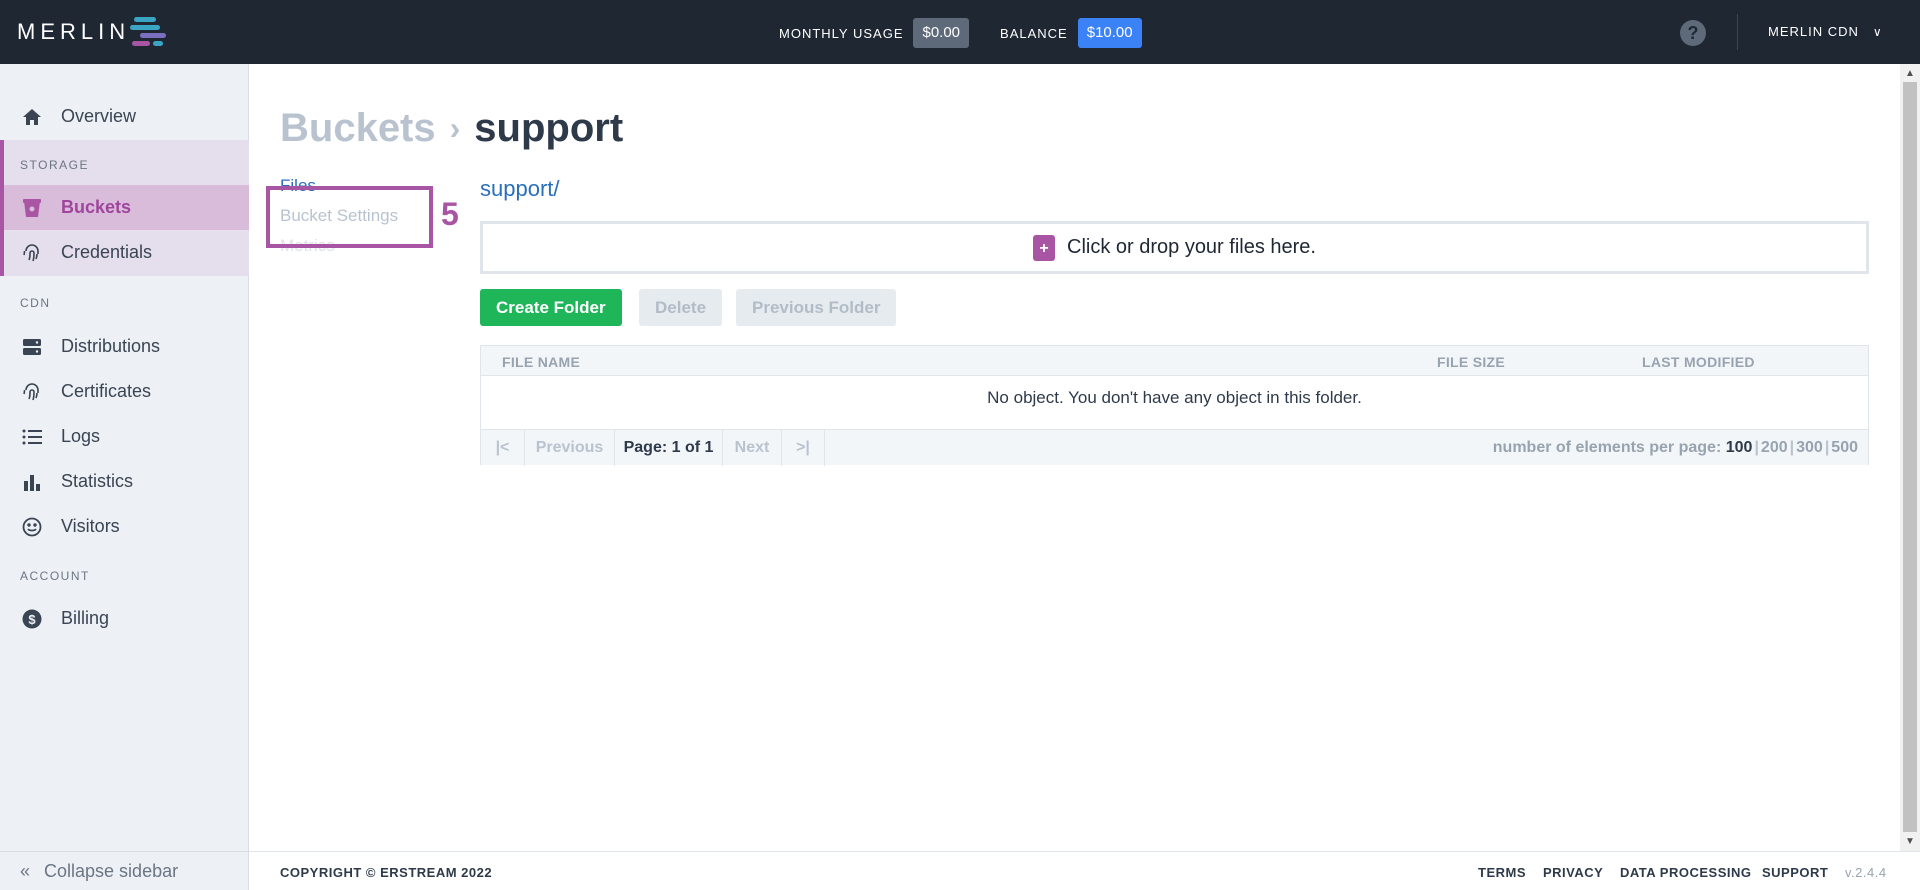 This screenshot has height=890, width=1920. Describe the element at coordinates (1607, 447) in the screenshot. I see `page-size-label: number of elements per page:` at that location.